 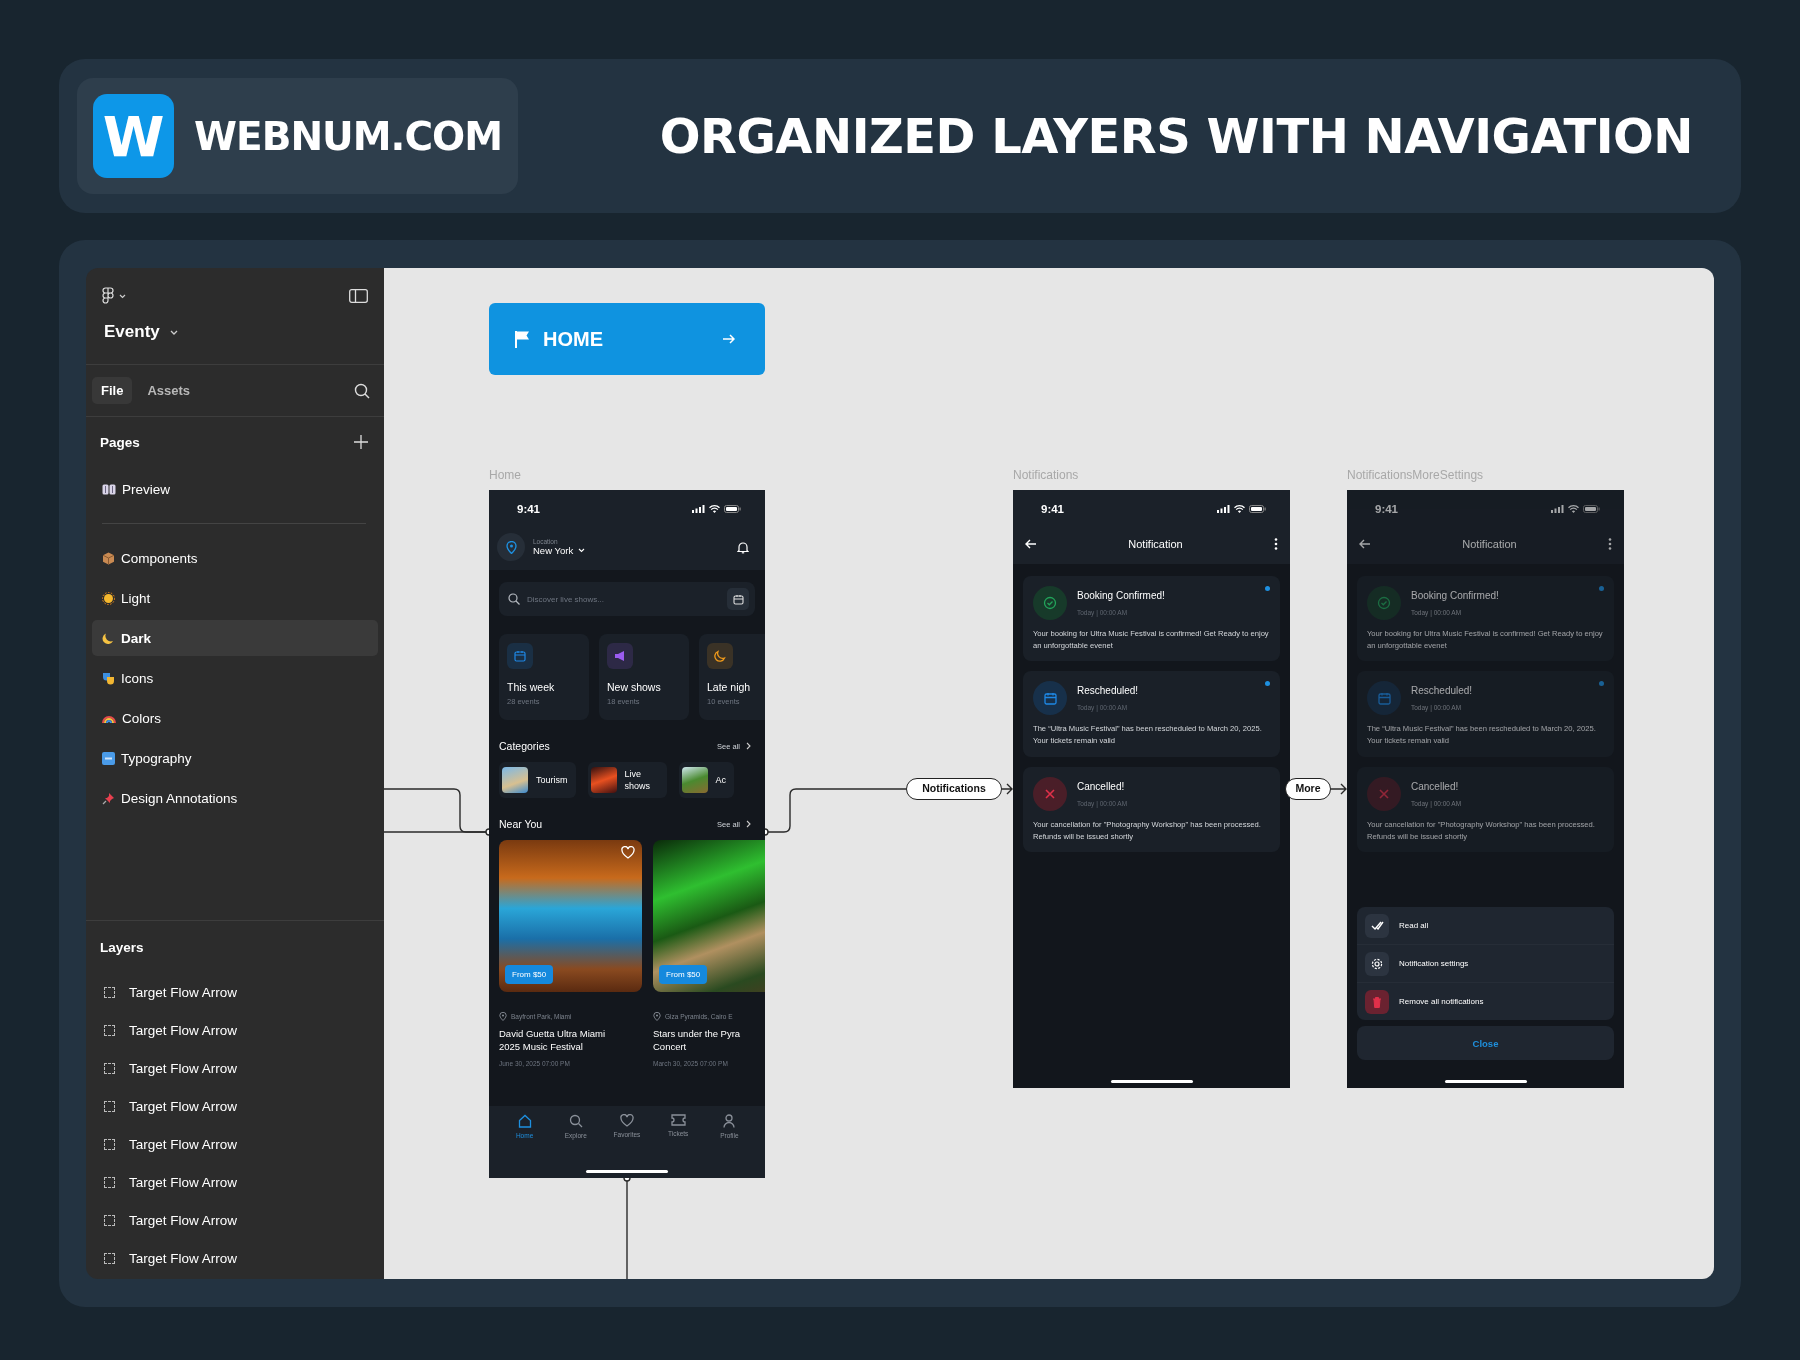 What do you see at coordinates (112, 390) in the screenshot?
I see `panel-tab: File` at bounding box center [112, 390].